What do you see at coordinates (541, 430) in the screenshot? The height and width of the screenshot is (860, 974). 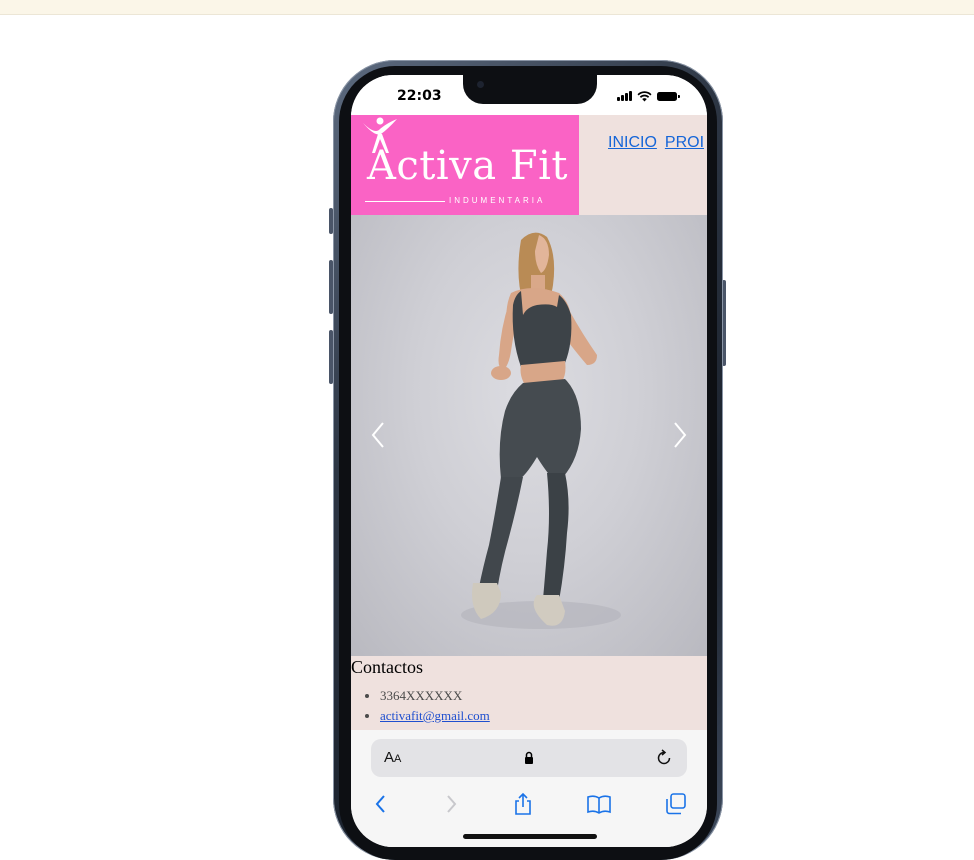 I see `hero-photo` at bounding box center [541, 430].